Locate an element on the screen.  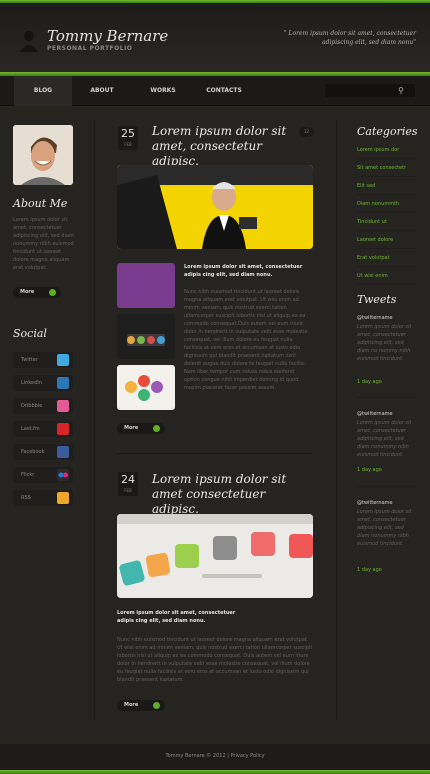
post-date: 25 FEB is located at coordinates (128, 138).